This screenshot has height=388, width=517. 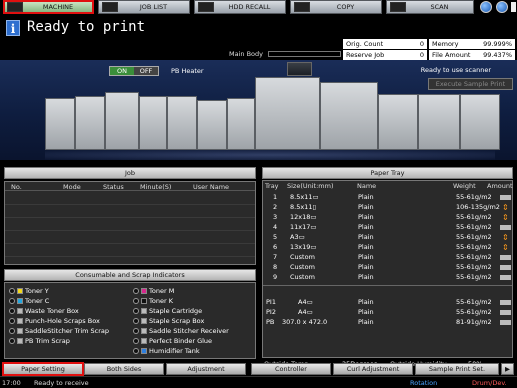 What do you see at coordinates (336, 7) in the screenshot?
I see `tab-copy: COPY` at bounding box center [336, 7].